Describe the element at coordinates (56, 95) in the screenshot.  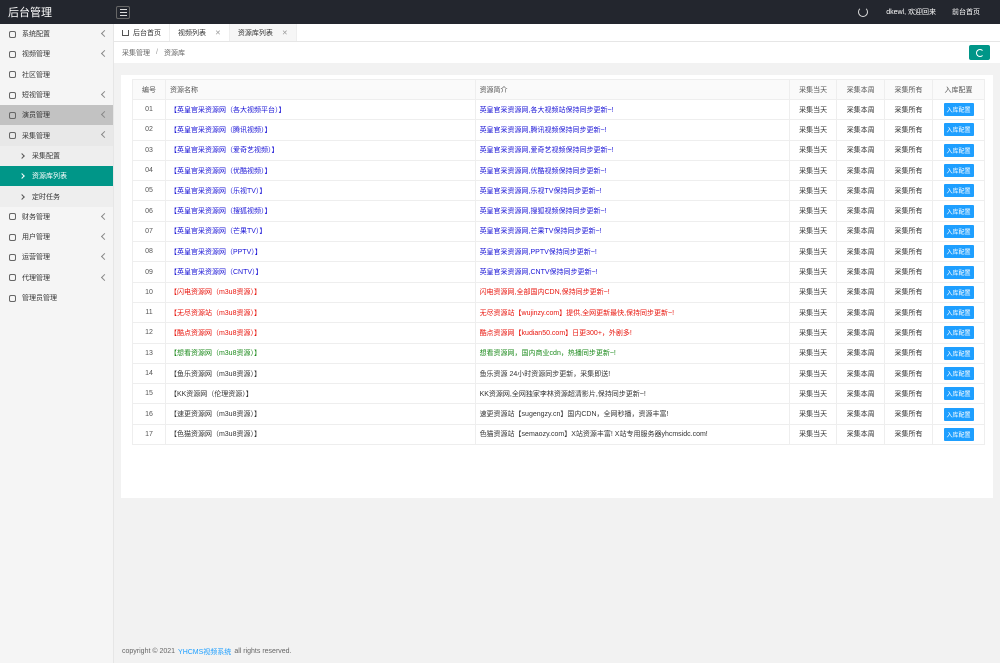
I see `sidebar-item-short-video: 短视管理` at that location.